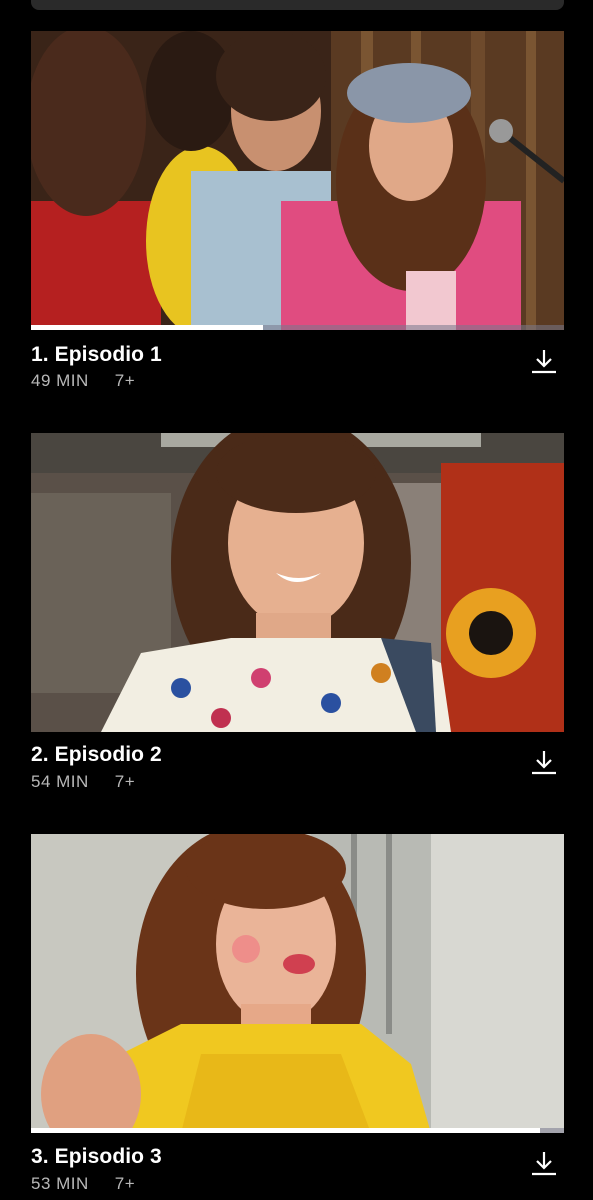 The width and height of the screenshot is (593, 1200). I want to click on episode-meta: 49 MIN 7+, so click(83, 381).